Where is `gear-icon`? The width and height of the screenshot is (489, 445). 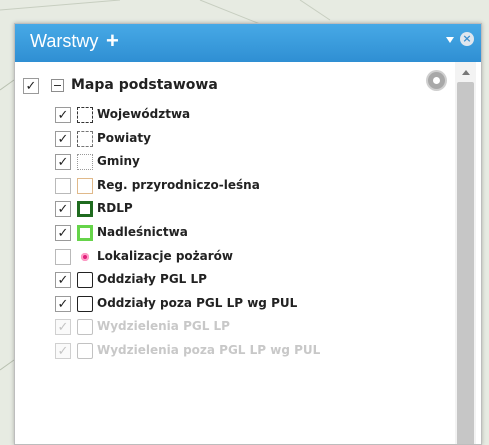 gear-icon is located at coordinates (436, 80).